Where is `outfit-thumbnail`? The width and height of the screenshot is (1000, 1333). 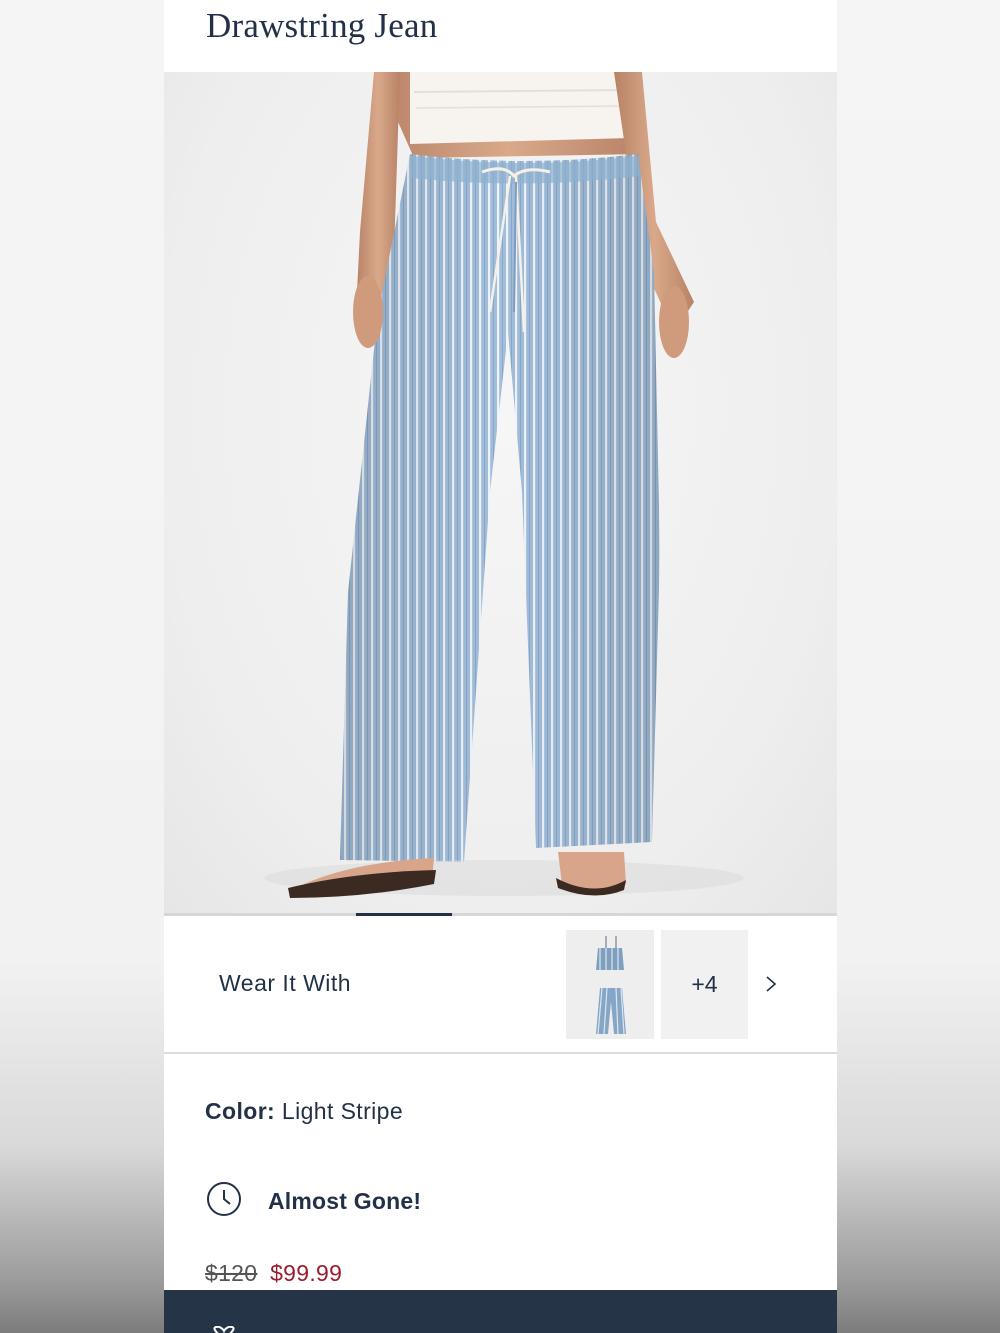 outfit-thumbnail is located at coordinates (610, 984).